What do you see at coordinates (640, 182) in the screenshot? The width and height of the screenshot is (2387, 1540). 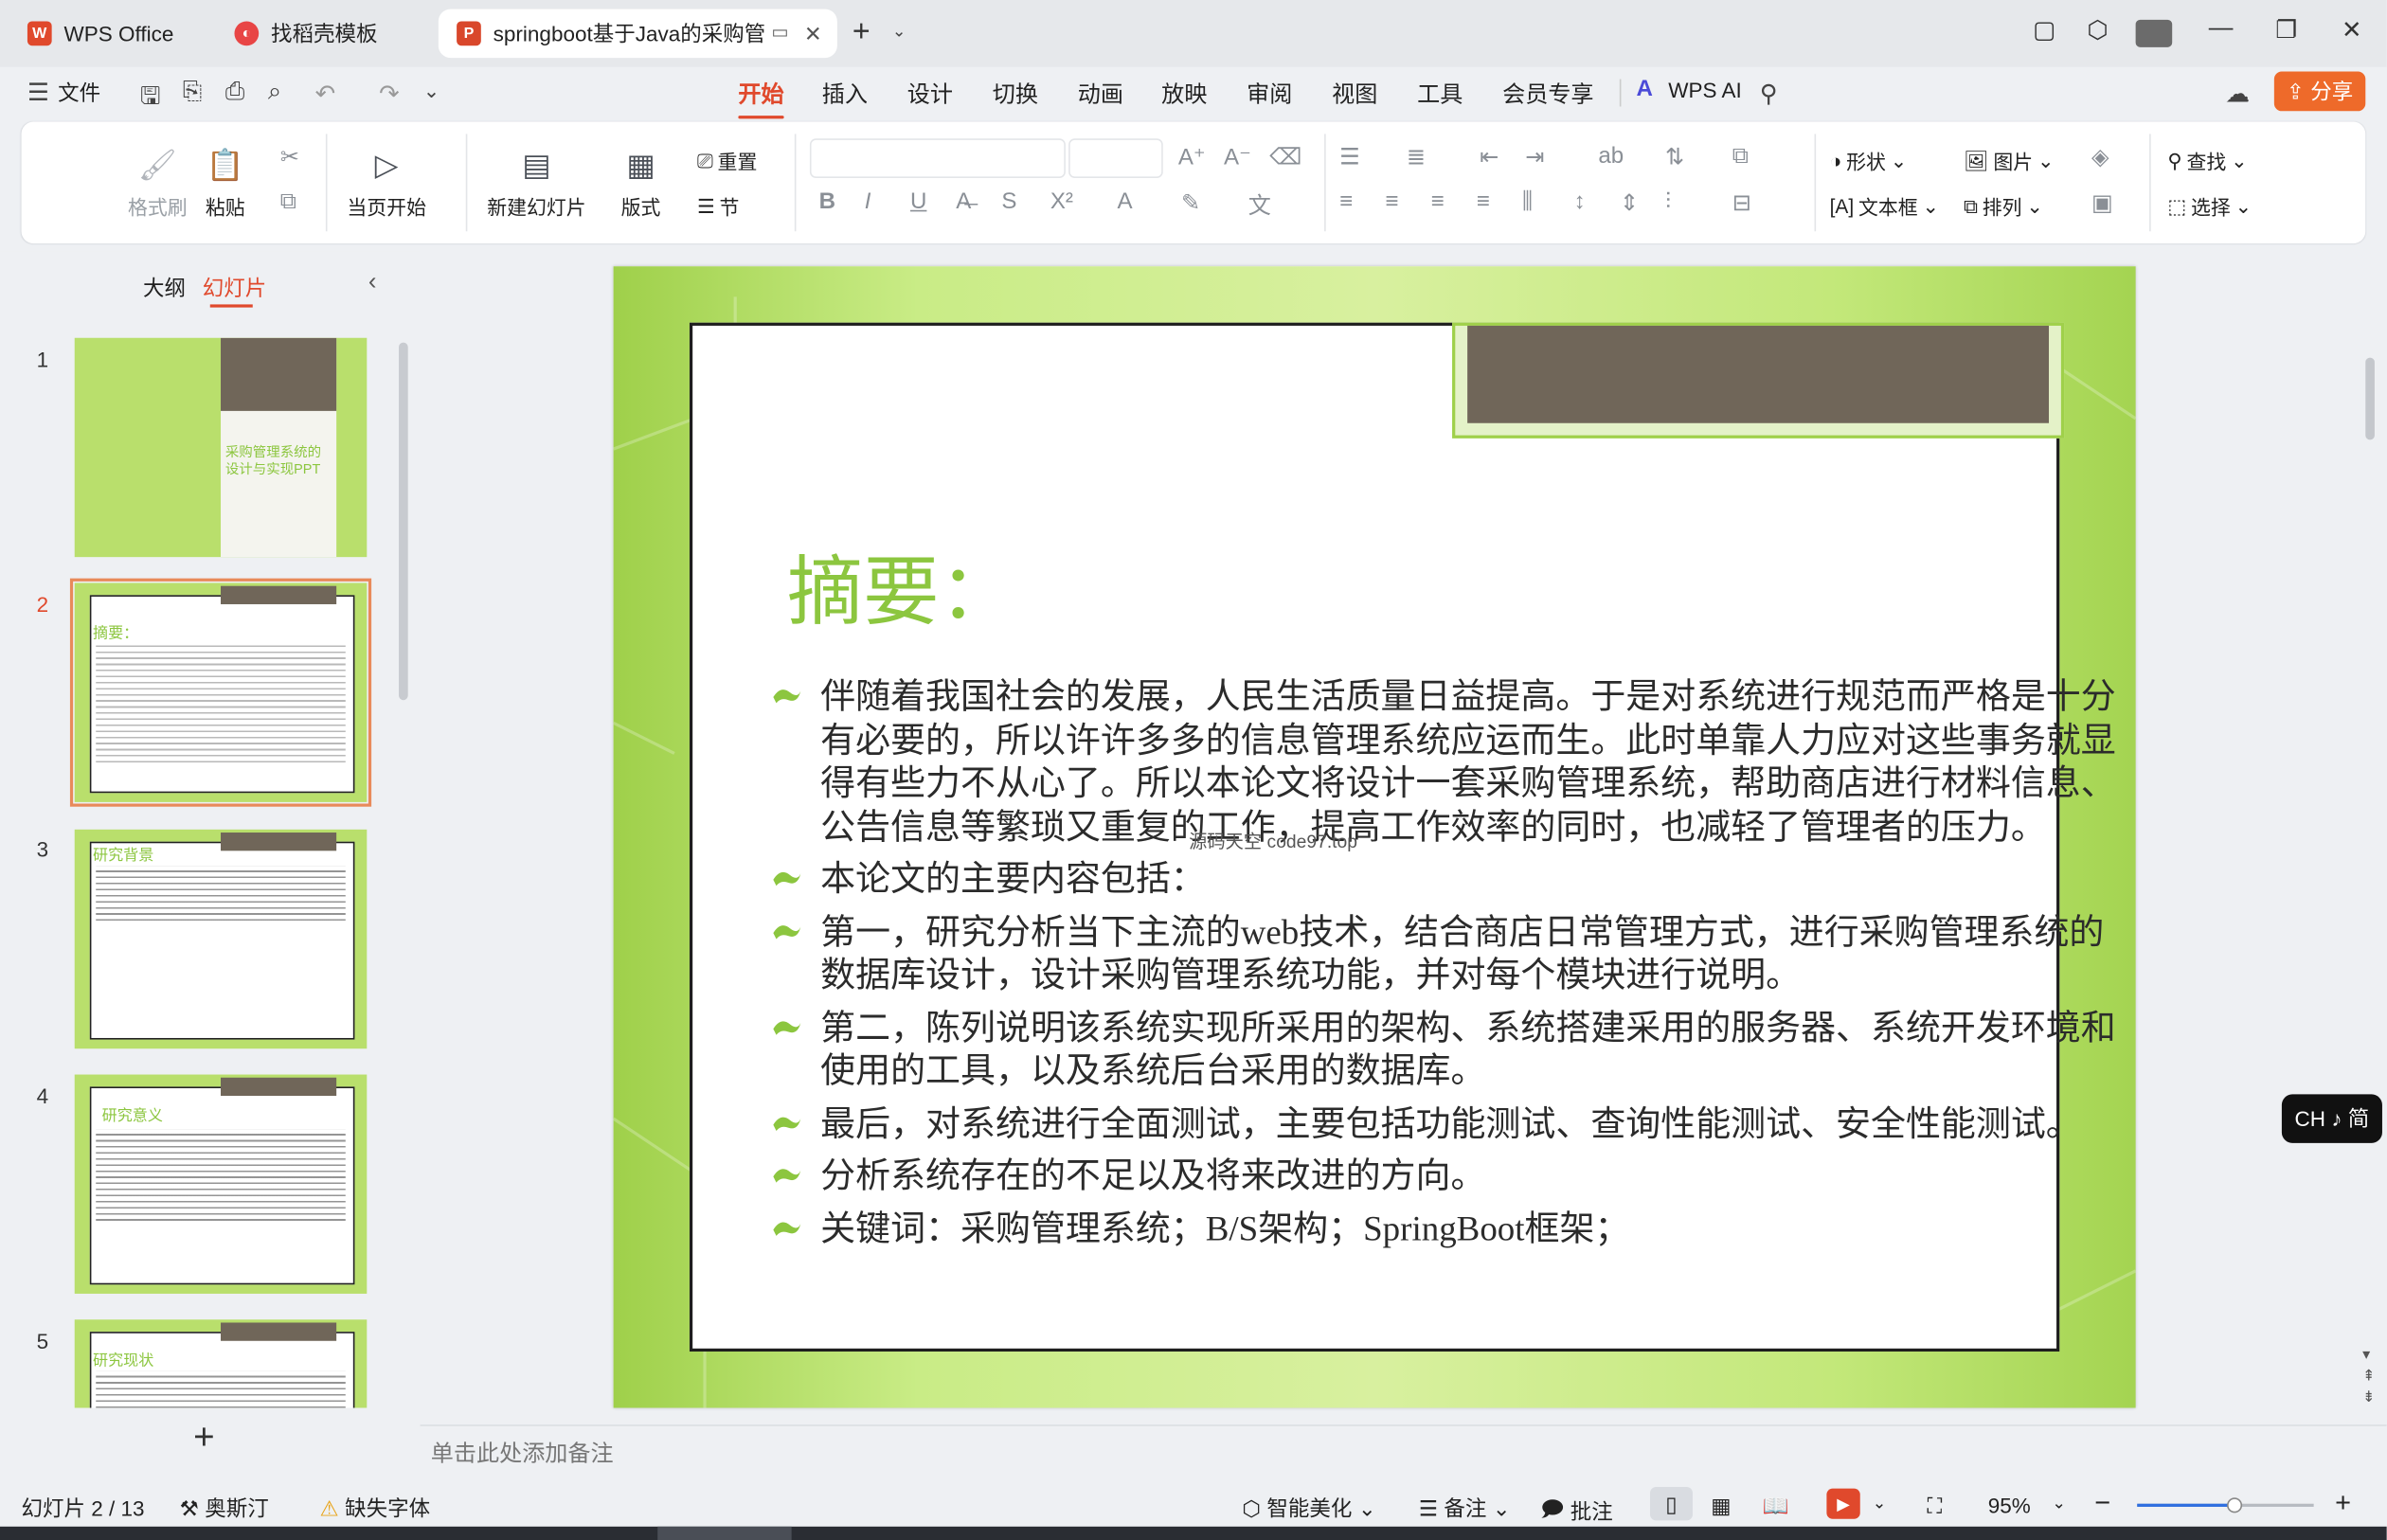 I see `layout-button: ▦ 版式` at bounding box center [640, 182].